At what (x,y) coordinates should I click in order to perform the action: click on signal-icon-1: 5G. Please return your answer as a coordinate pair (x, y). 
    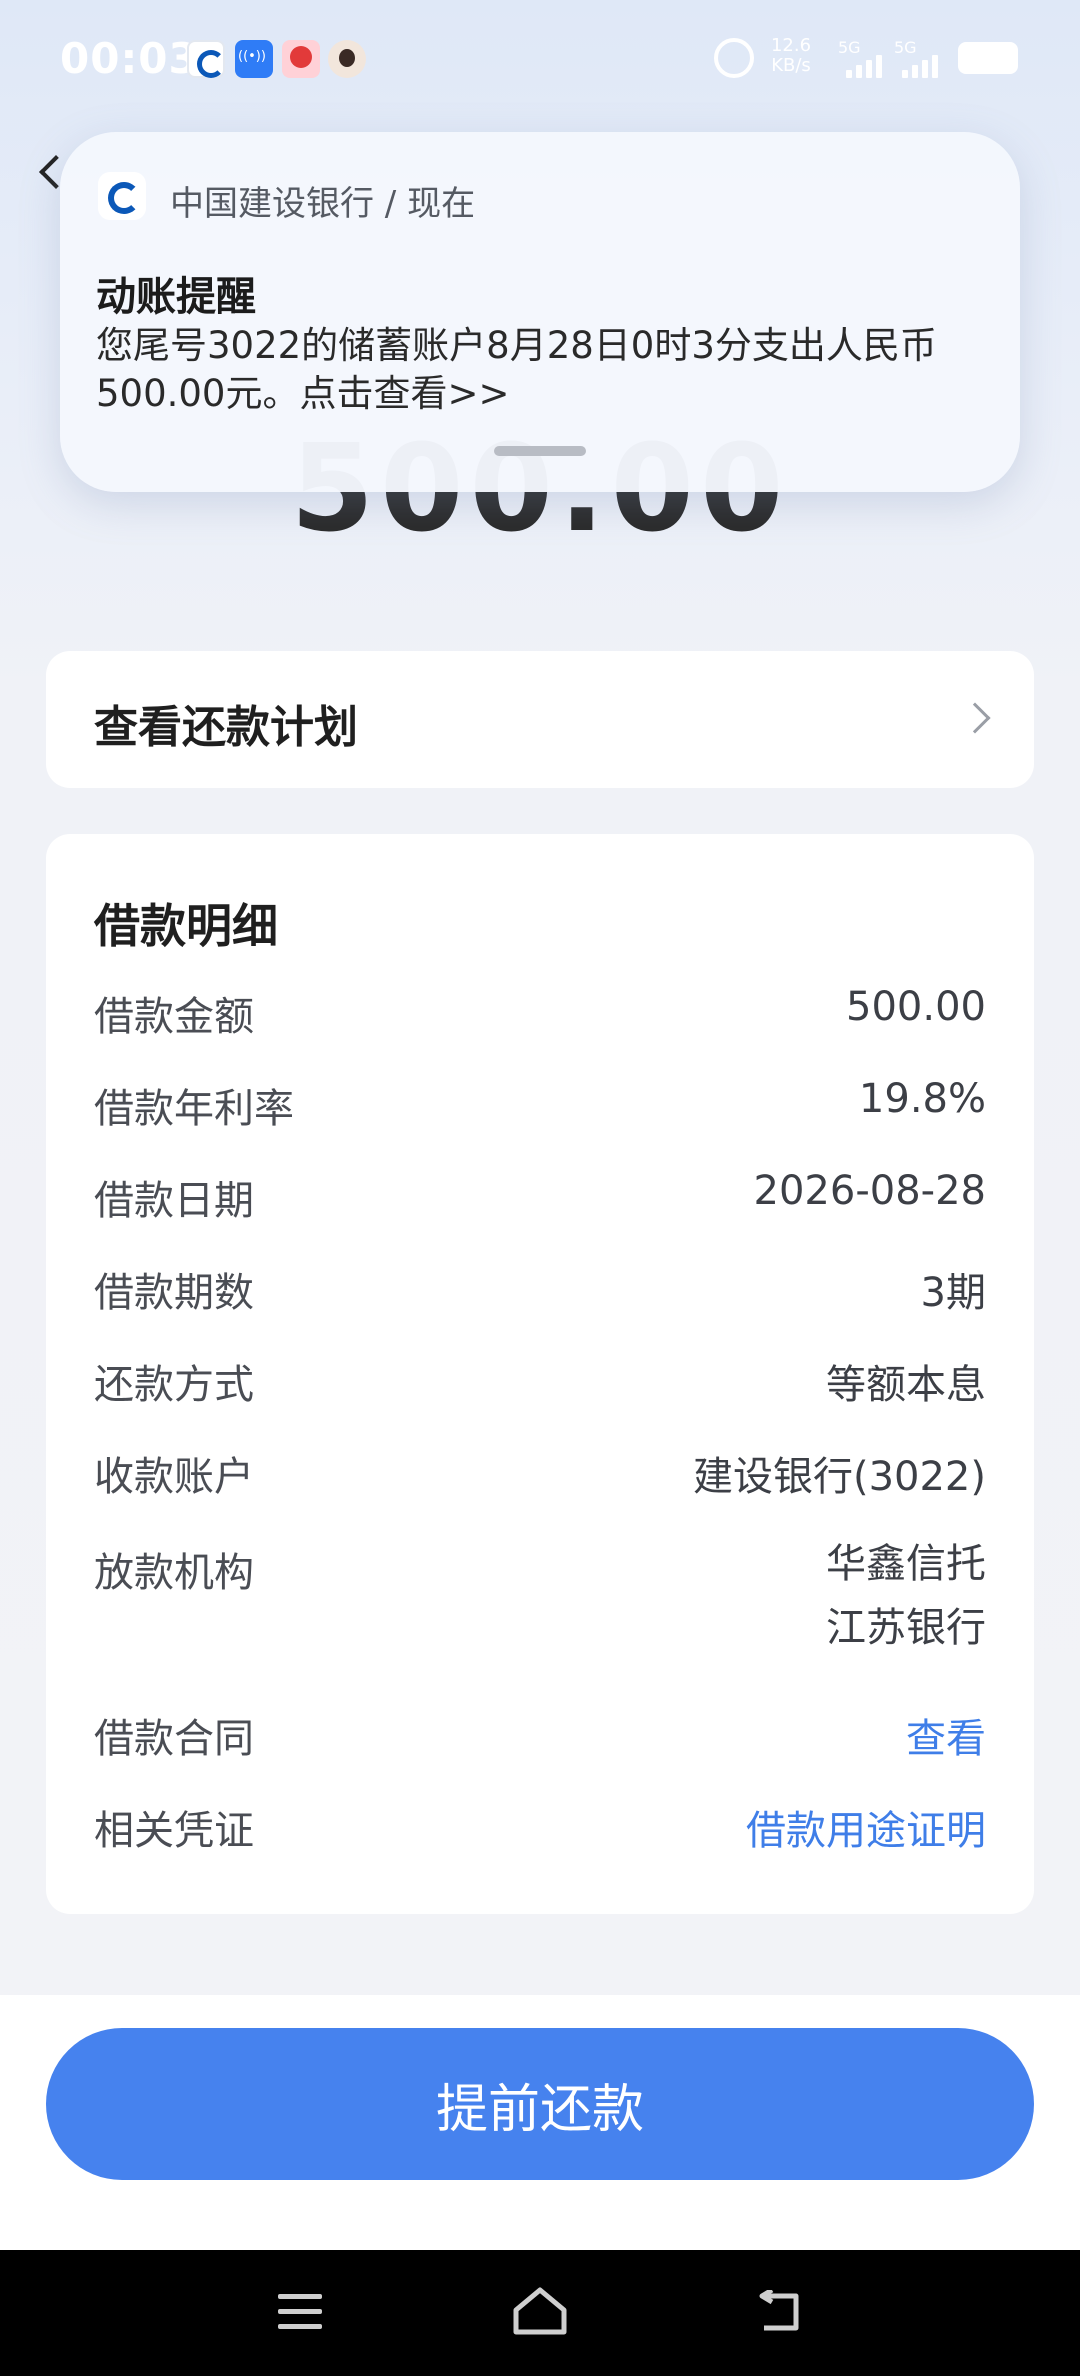
    Looking at the image, I should click on (860, 60).